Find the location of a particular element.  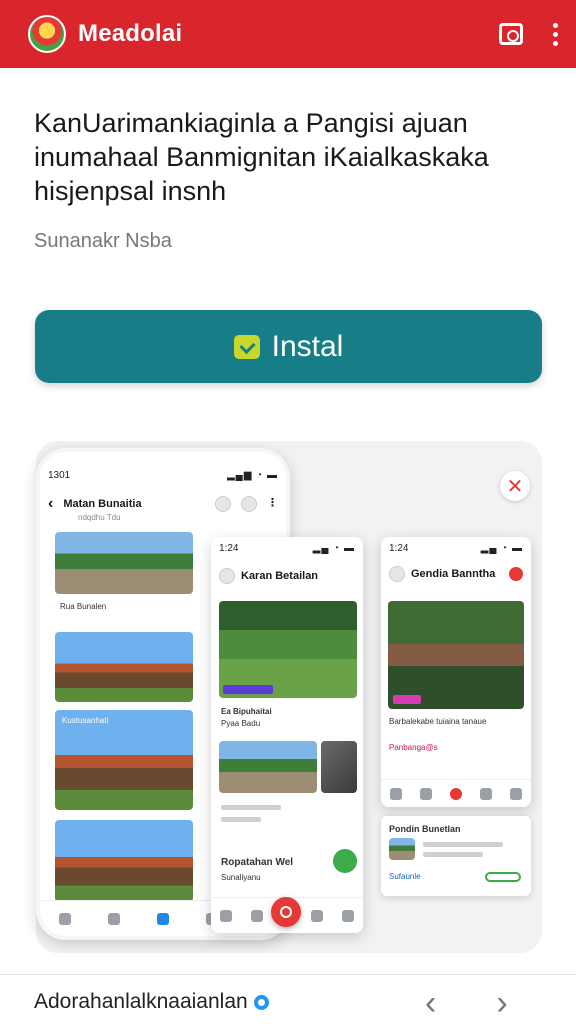

developer-name: Sunanakr Nsba is located at coordinates (103, 241).